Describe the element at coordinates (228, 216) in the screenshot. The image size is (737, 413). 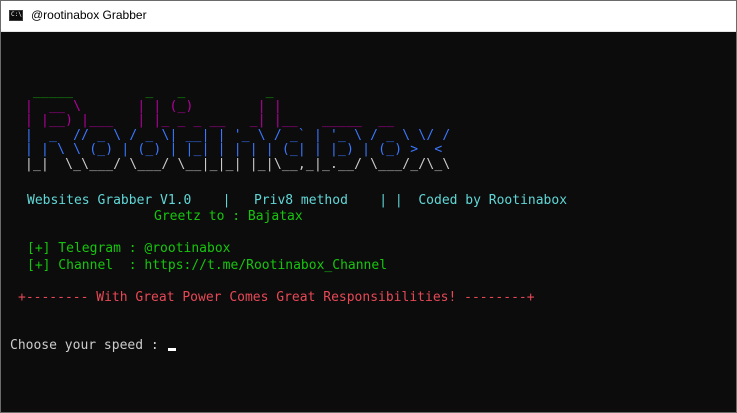
I see `greetz-line: Greetz to : Bajatax` at that location.